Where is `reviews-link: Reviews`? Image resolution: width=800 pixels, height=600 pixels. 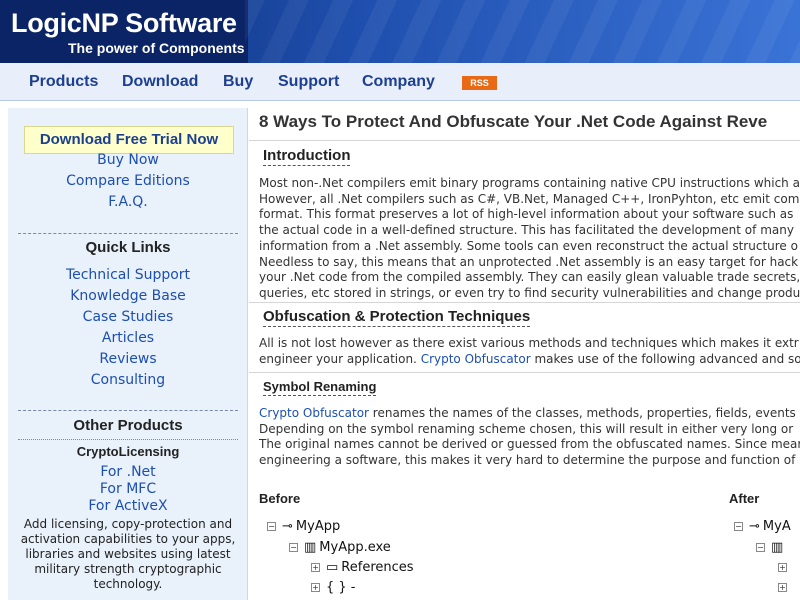 reviews-link: Reviews is located at coordinates (128, 359).